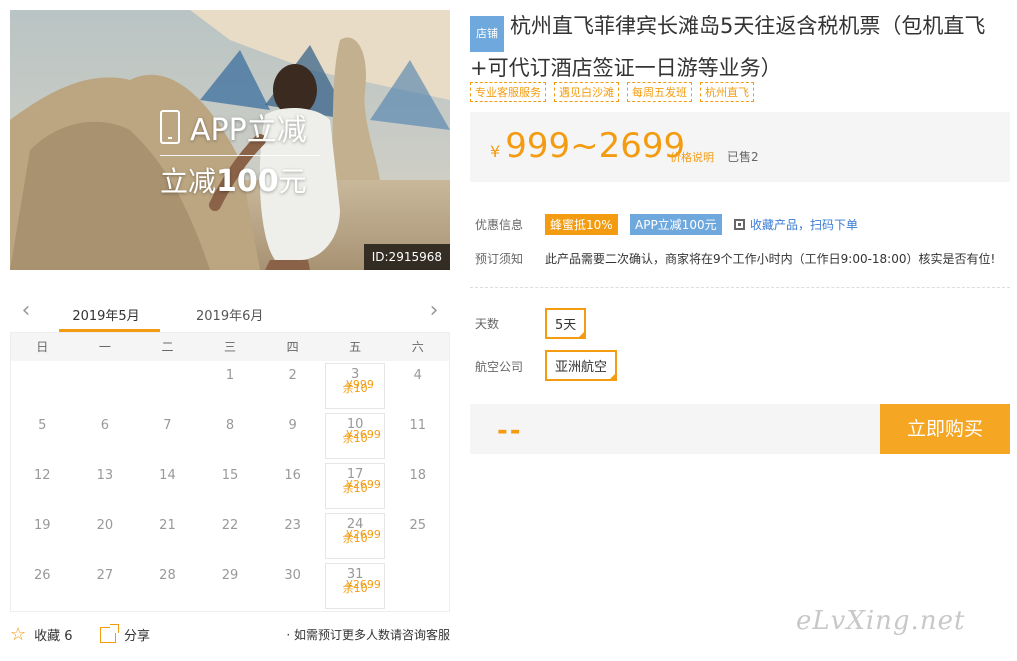  I want to click on calendar-day-num: 2, so click(292, 375).